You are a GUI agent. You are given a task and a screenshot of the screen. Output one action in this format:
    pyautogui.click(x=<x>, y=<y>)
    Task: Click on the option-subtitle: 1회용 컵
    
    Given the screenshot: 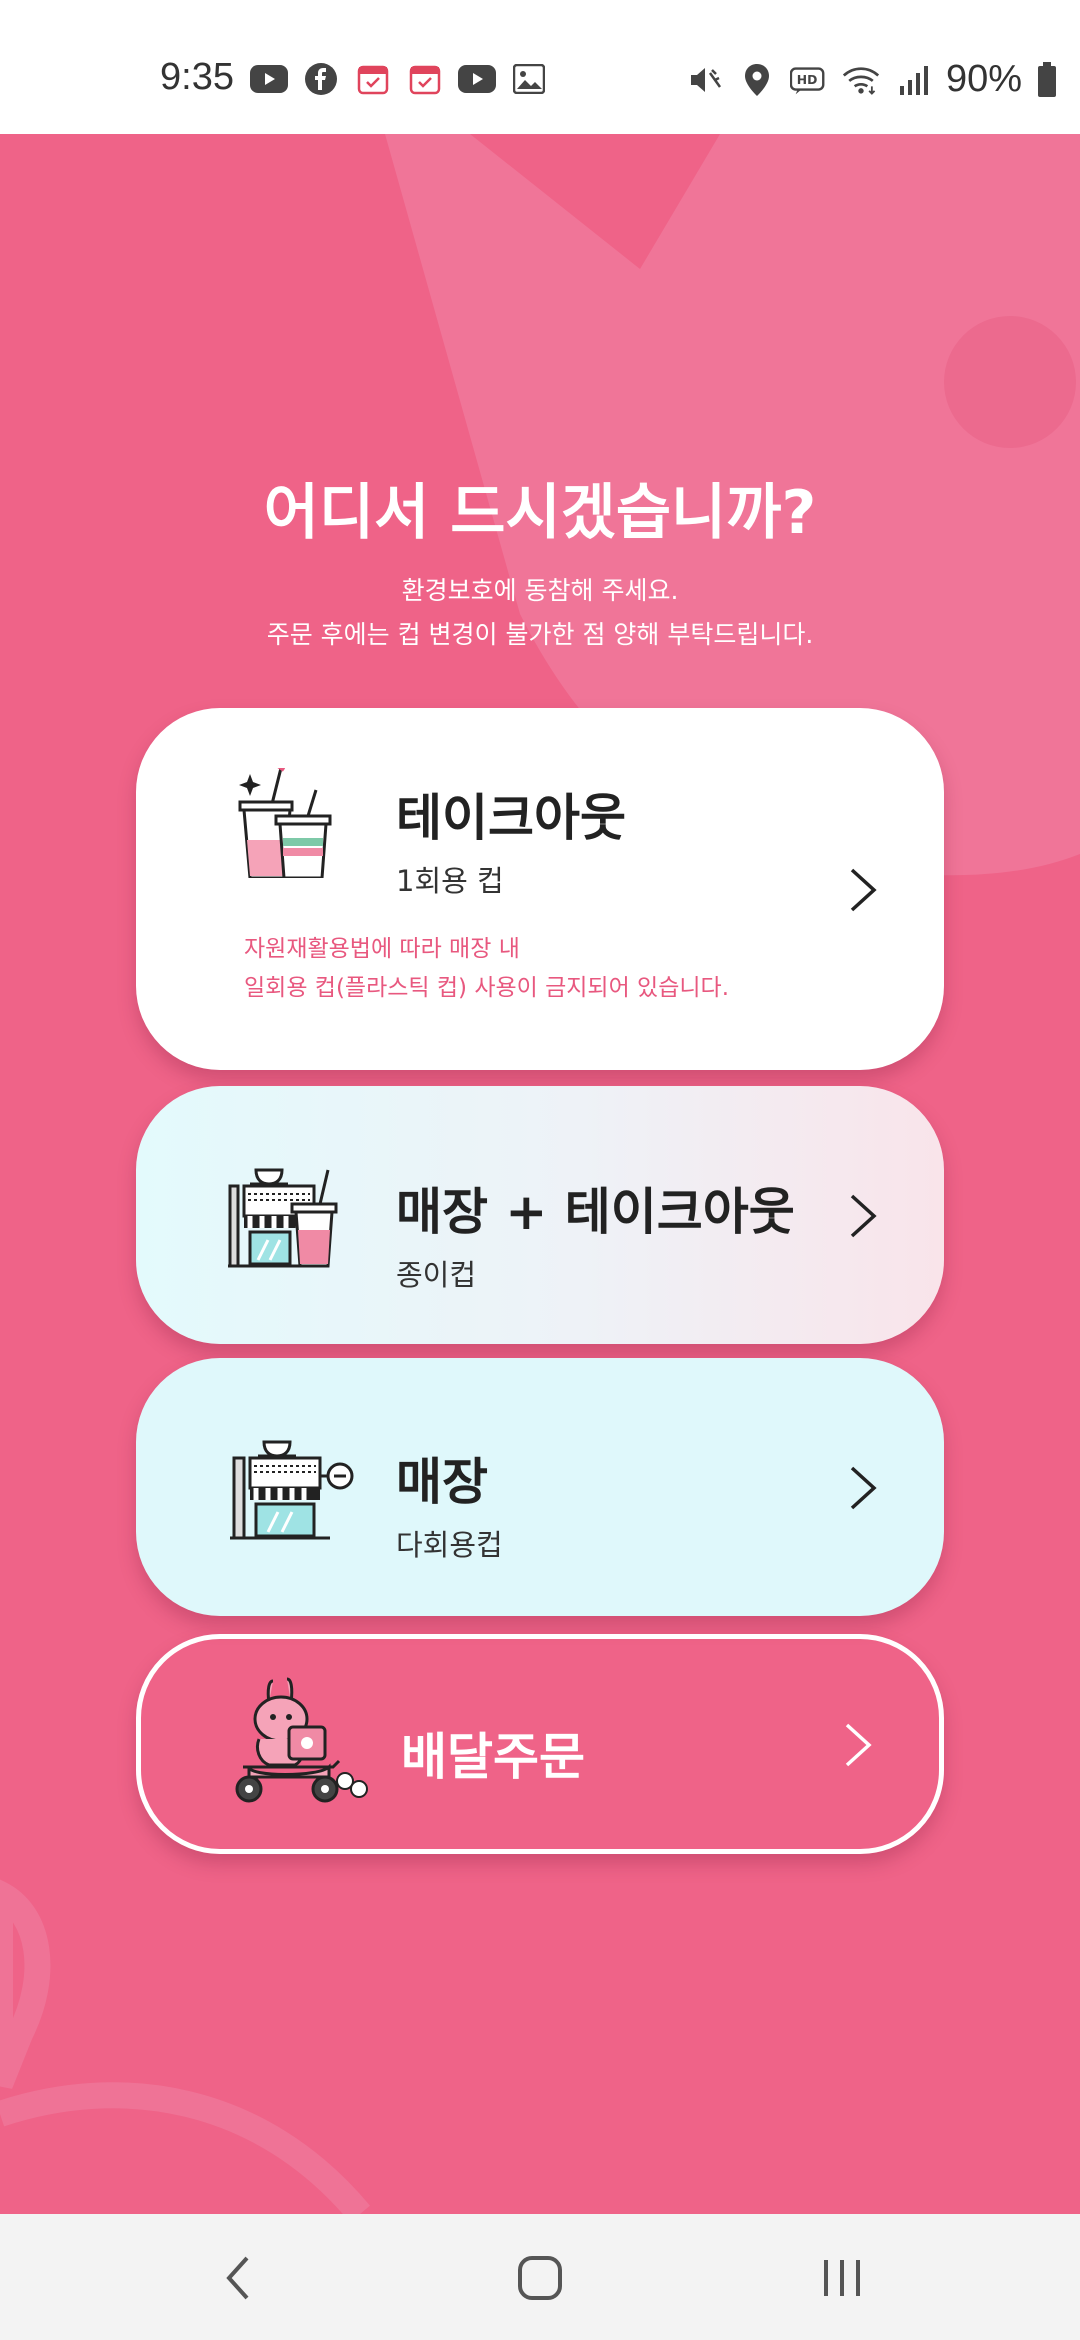 What is the action you would take?
    pyautogui.click(x=450, y=881)
    